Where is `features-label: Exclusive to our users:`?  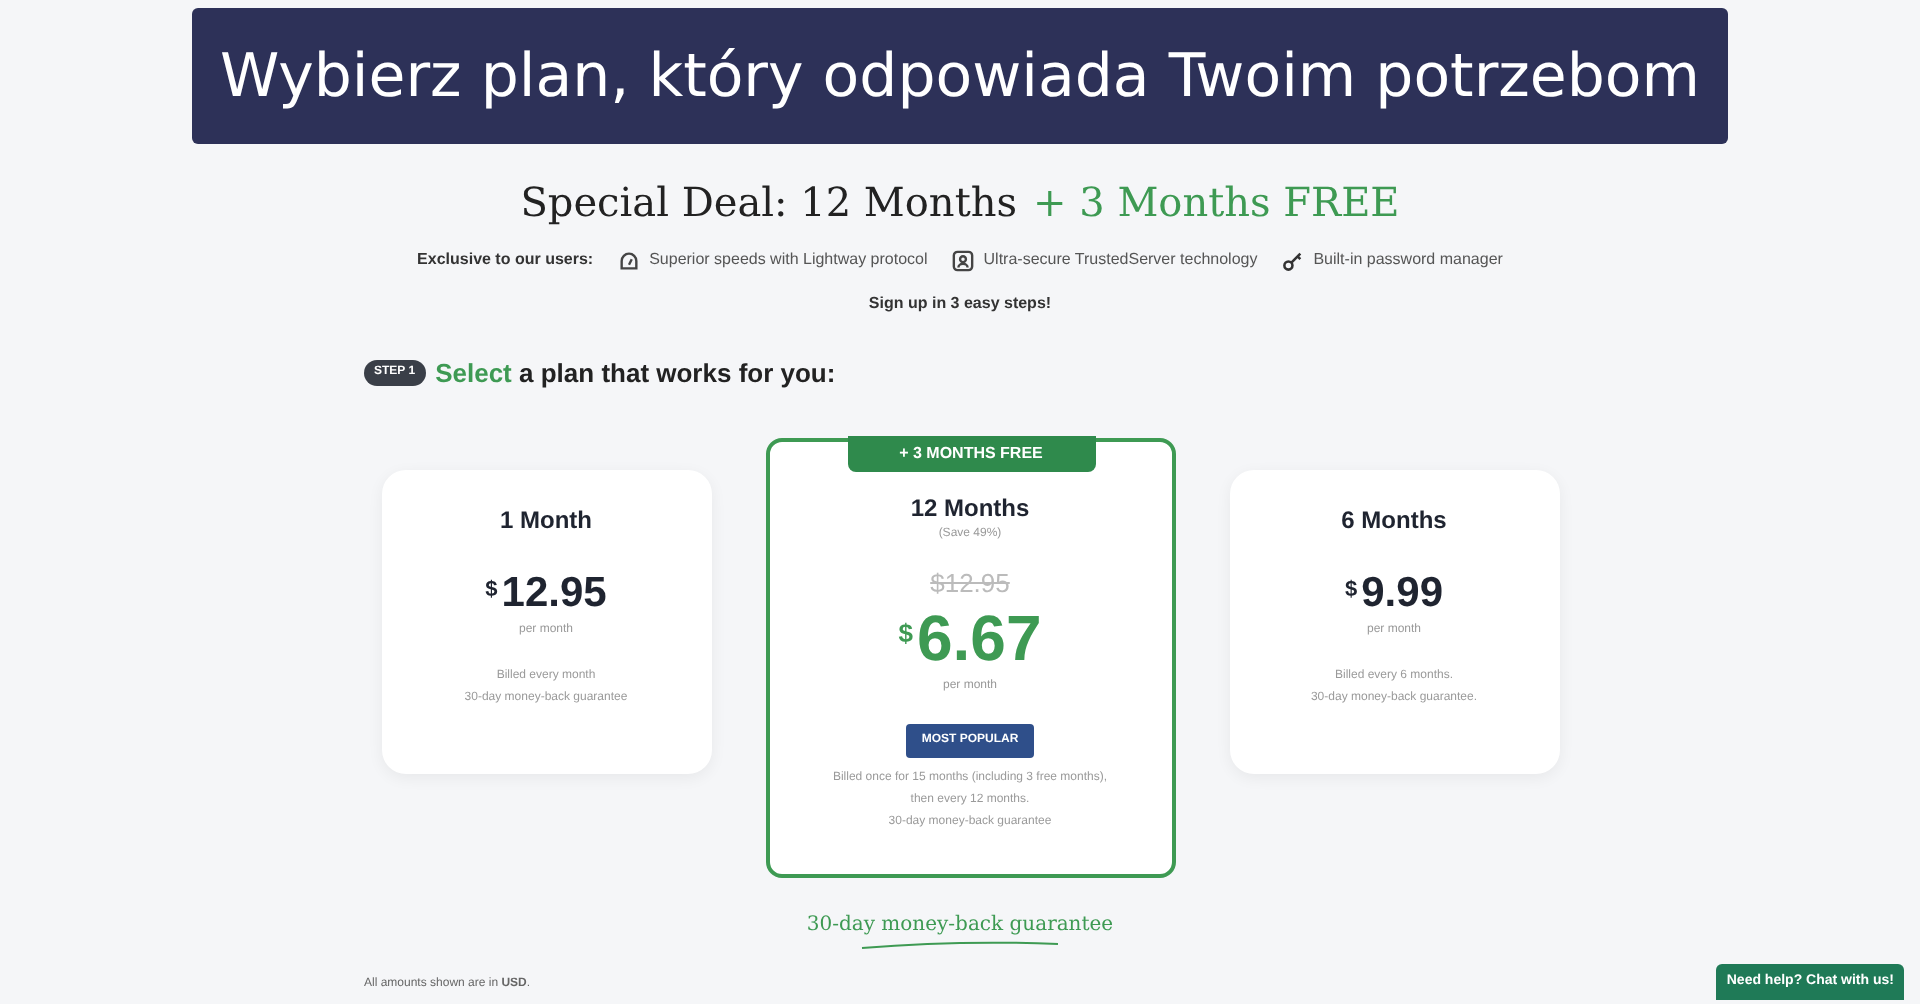 features-label: Exclusive to our users: is located at coordinates (505, 260).